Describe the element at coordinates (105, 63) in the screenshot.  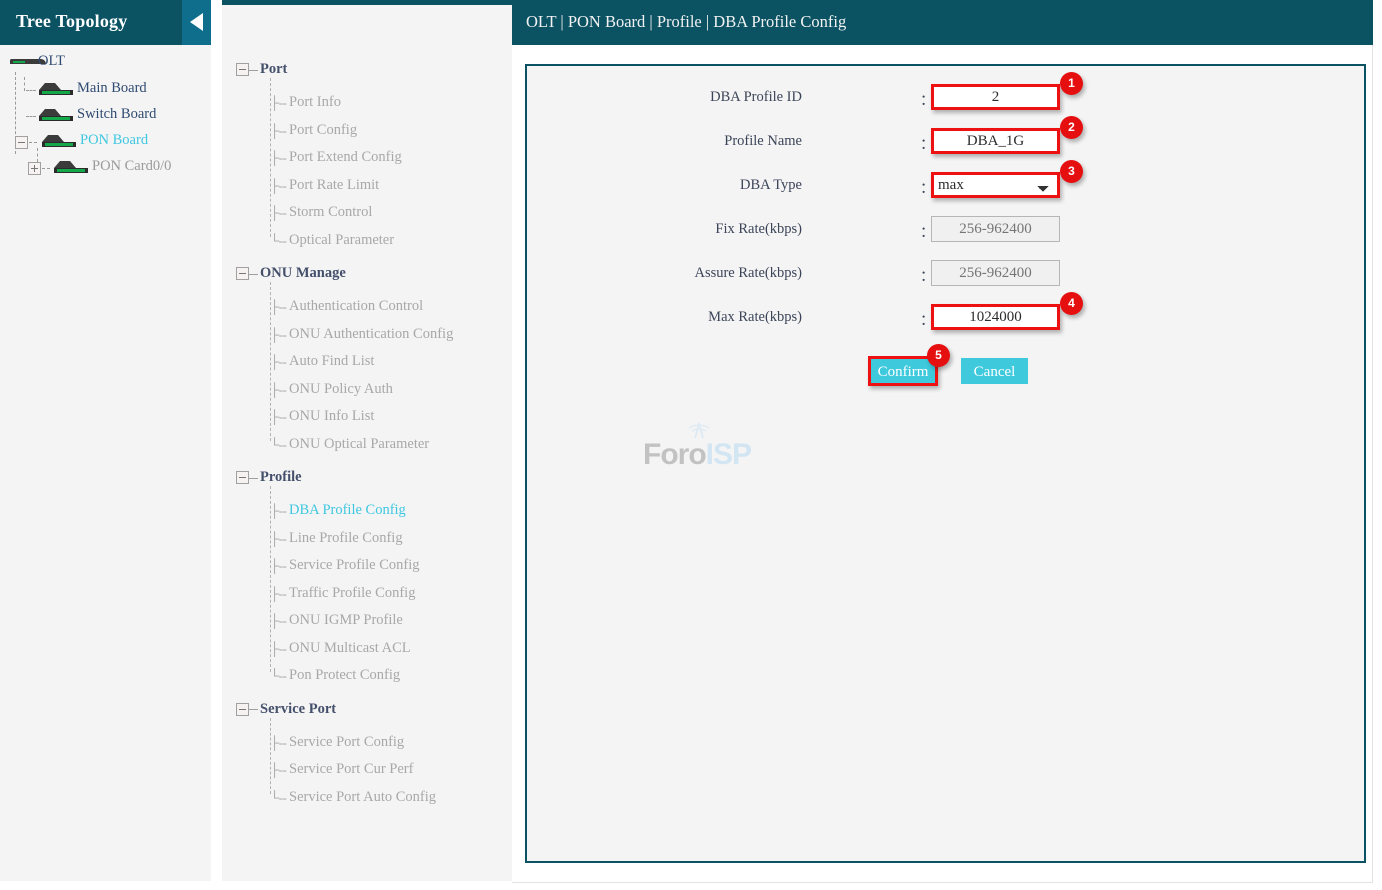
I see `tree-node-olt: OLT` at that location.